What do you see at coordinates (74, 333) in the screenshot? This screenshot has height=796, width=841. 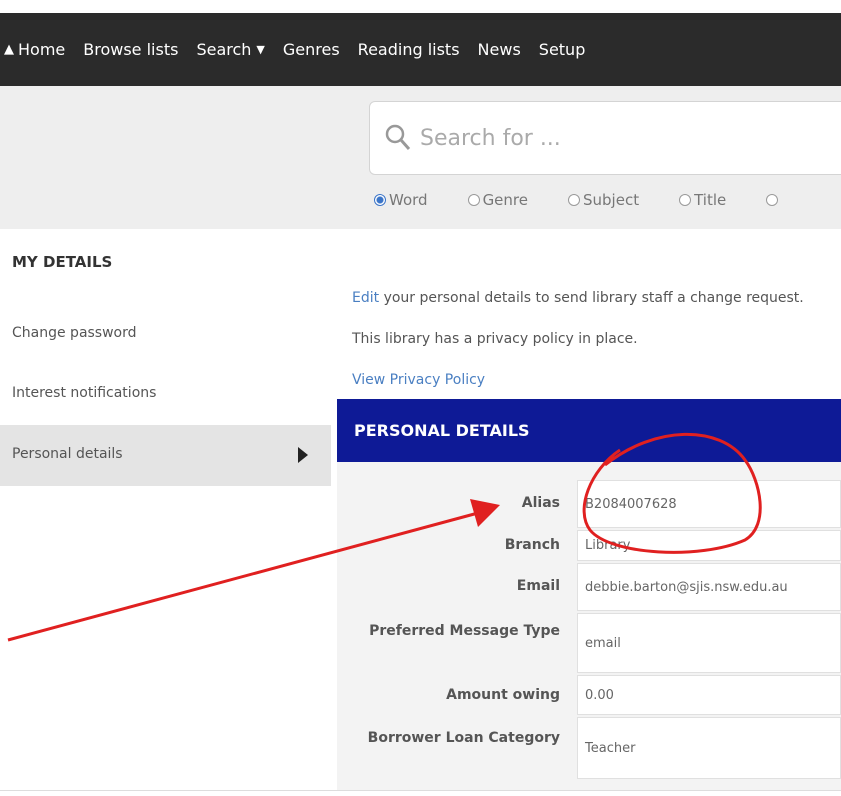 I see `sidebar-item-change-password: Change password` at bounding box center [74, 333].